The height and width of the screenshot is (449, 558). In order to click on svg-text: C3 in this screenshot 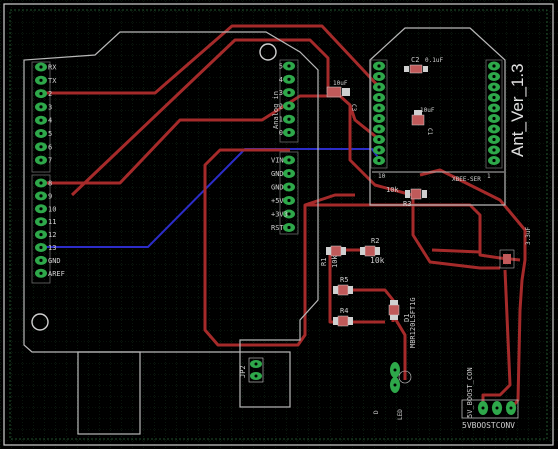, I will do `click(353, 108)`.